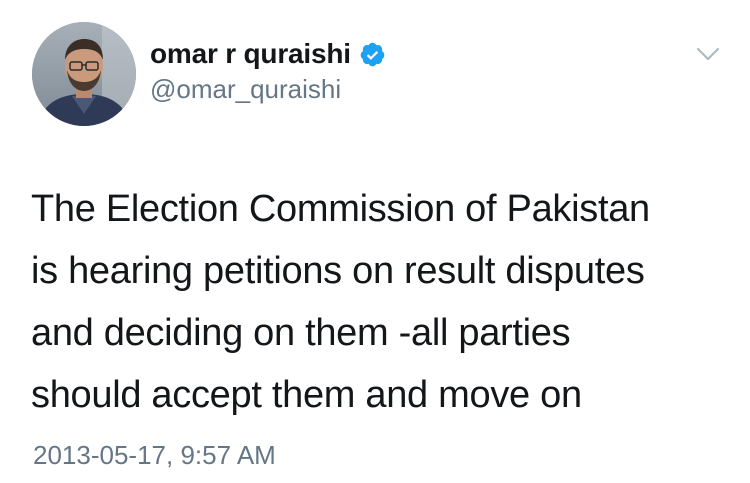 Image resolution: width=750 pixels, height=483 pixels. I want to click on user-handle: @omar_quraishi, so click(245, 89).